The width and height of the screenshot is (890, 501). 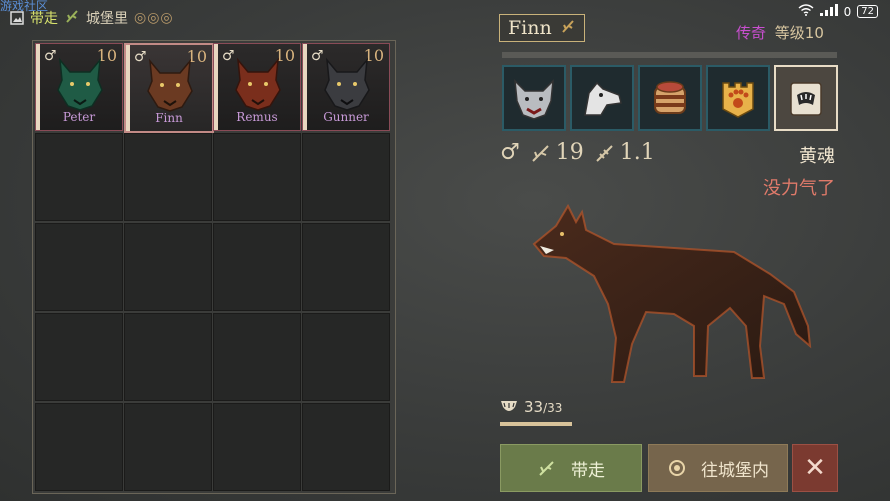 I want to click on speed-feather-icon, so click(x=604, y=153).